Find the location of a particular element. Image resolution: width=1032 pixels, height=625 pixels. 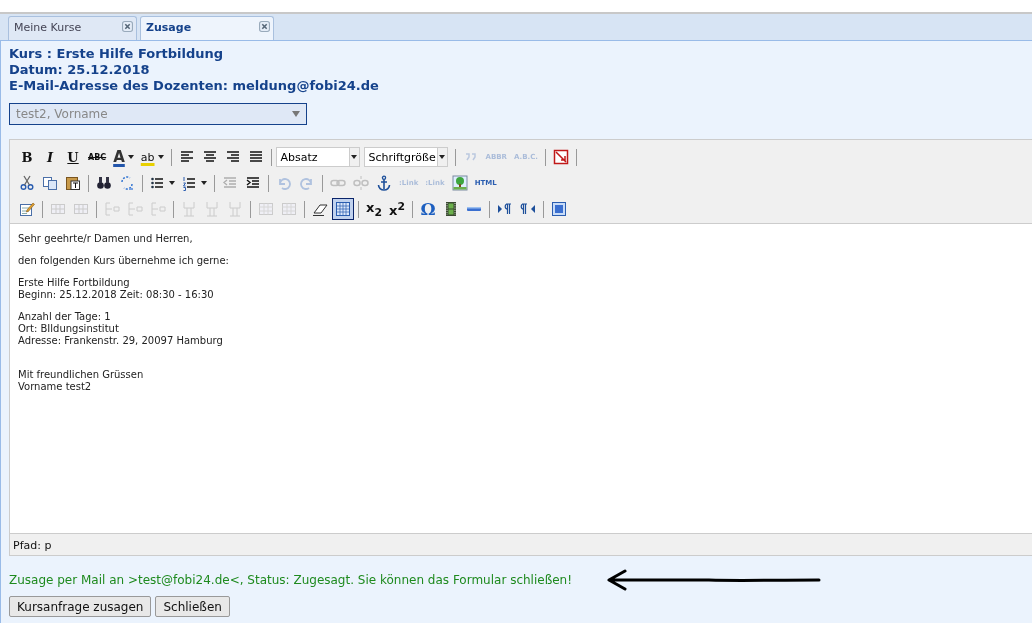

bullet-list-icon is located at coordinates (158, 183).